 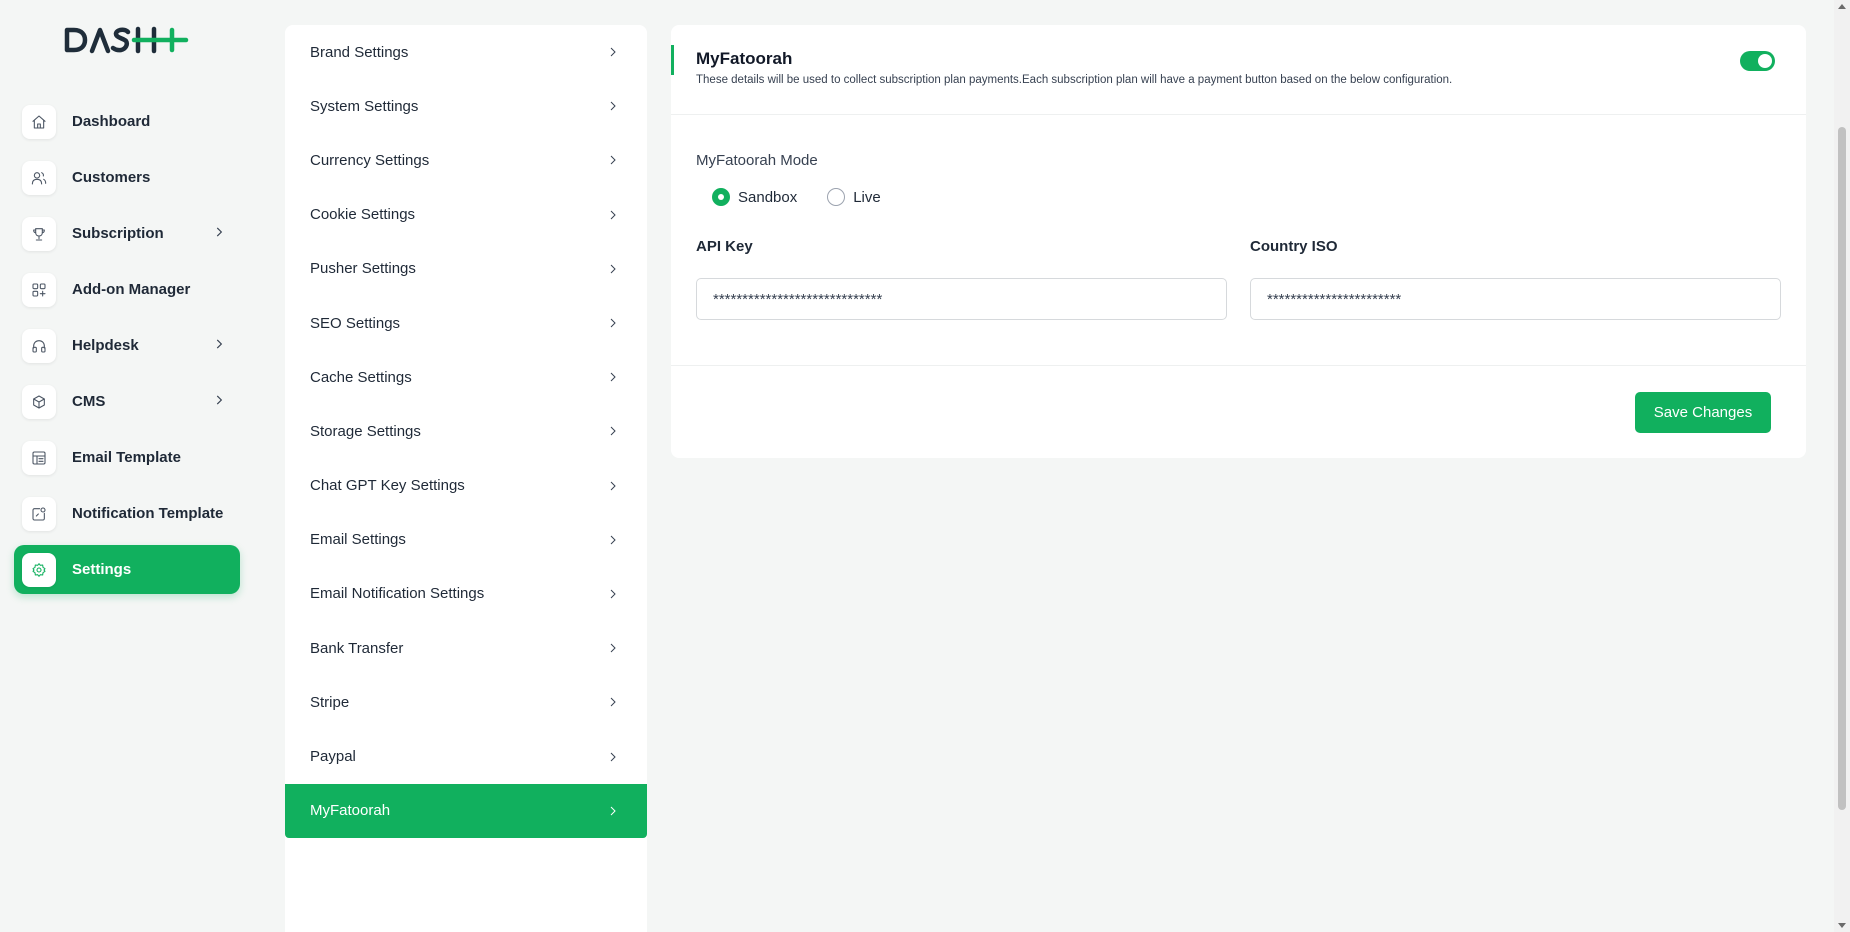 What do you see at coordinates (466, 540) in the screenshot?
I see `settings-menu-item-email: Email Settings` at bounding box center [466, 540].